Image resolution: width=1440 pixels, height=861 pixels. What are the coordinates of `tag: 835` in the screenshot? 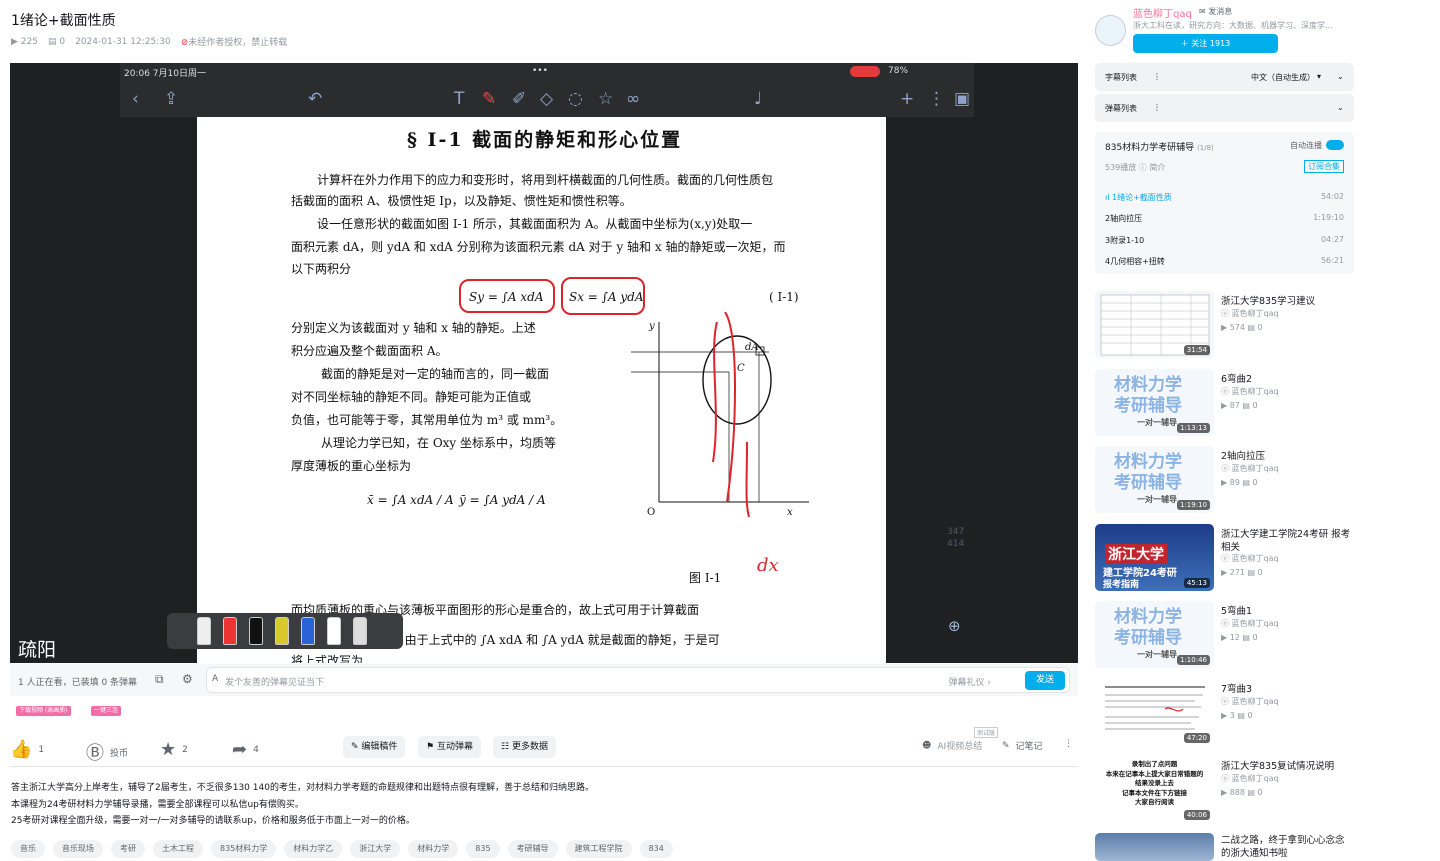 It's located at (483, 849).